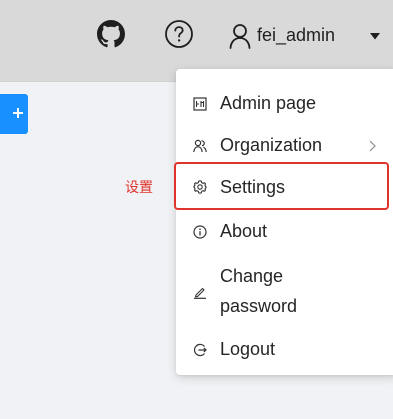 This screenshot has height=419, width=393. I want to click on caret-down-icon, so click(375, 36).